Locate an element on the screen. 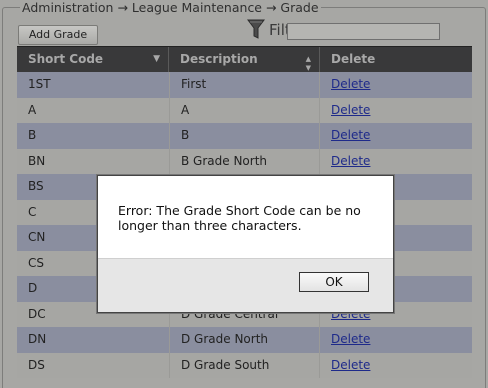 This screenshot has height=388, width=488. table-row: DN D Grade North Delete is located at coordinates (244, 340).